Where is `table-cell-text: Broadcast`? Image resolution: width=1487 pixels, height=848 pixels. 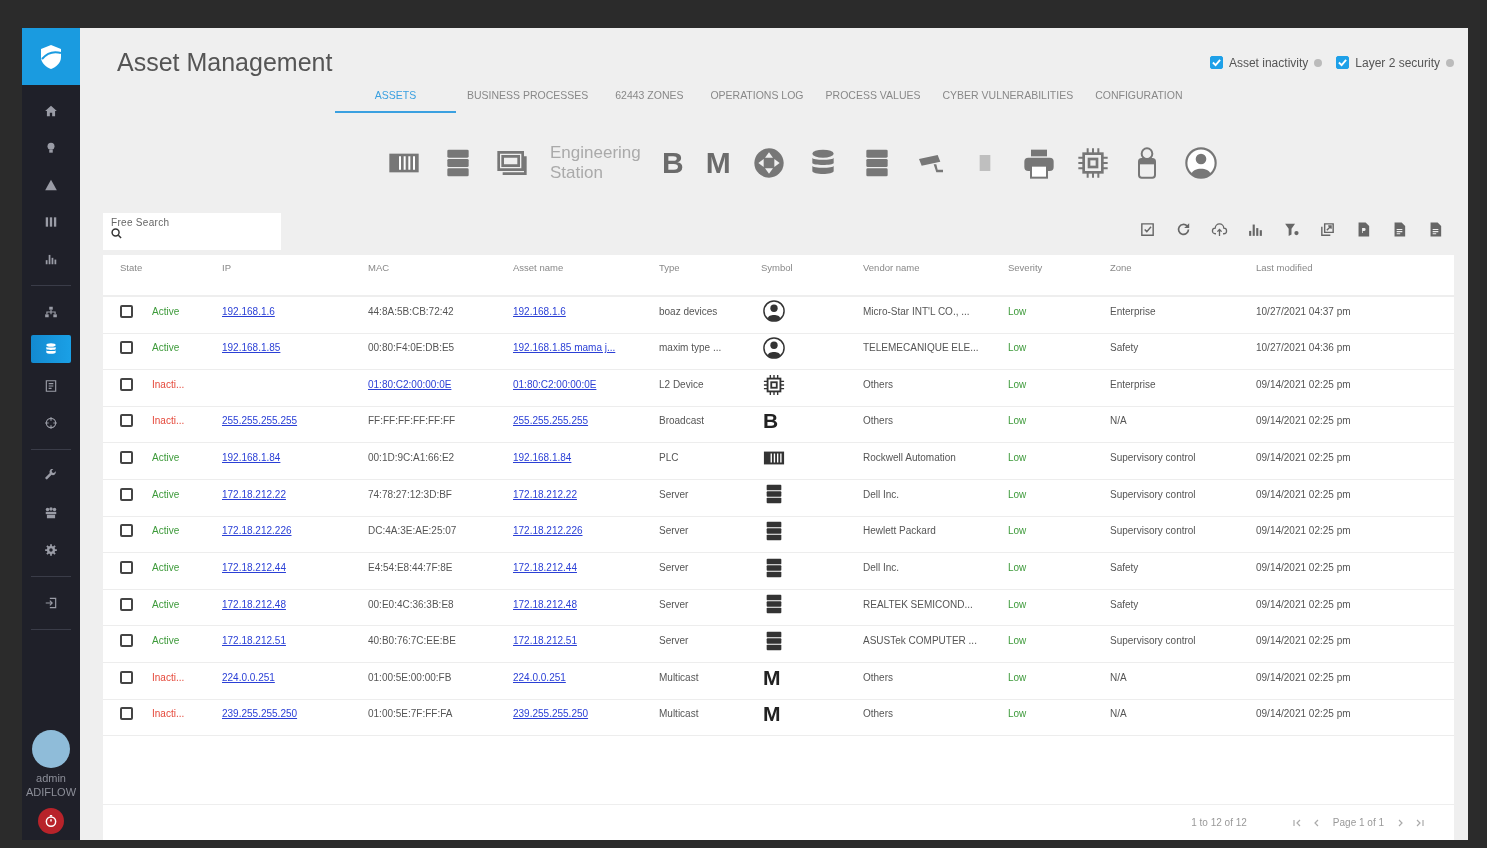 table-cell-text: Broadcast is located at coordinates (682, 421).